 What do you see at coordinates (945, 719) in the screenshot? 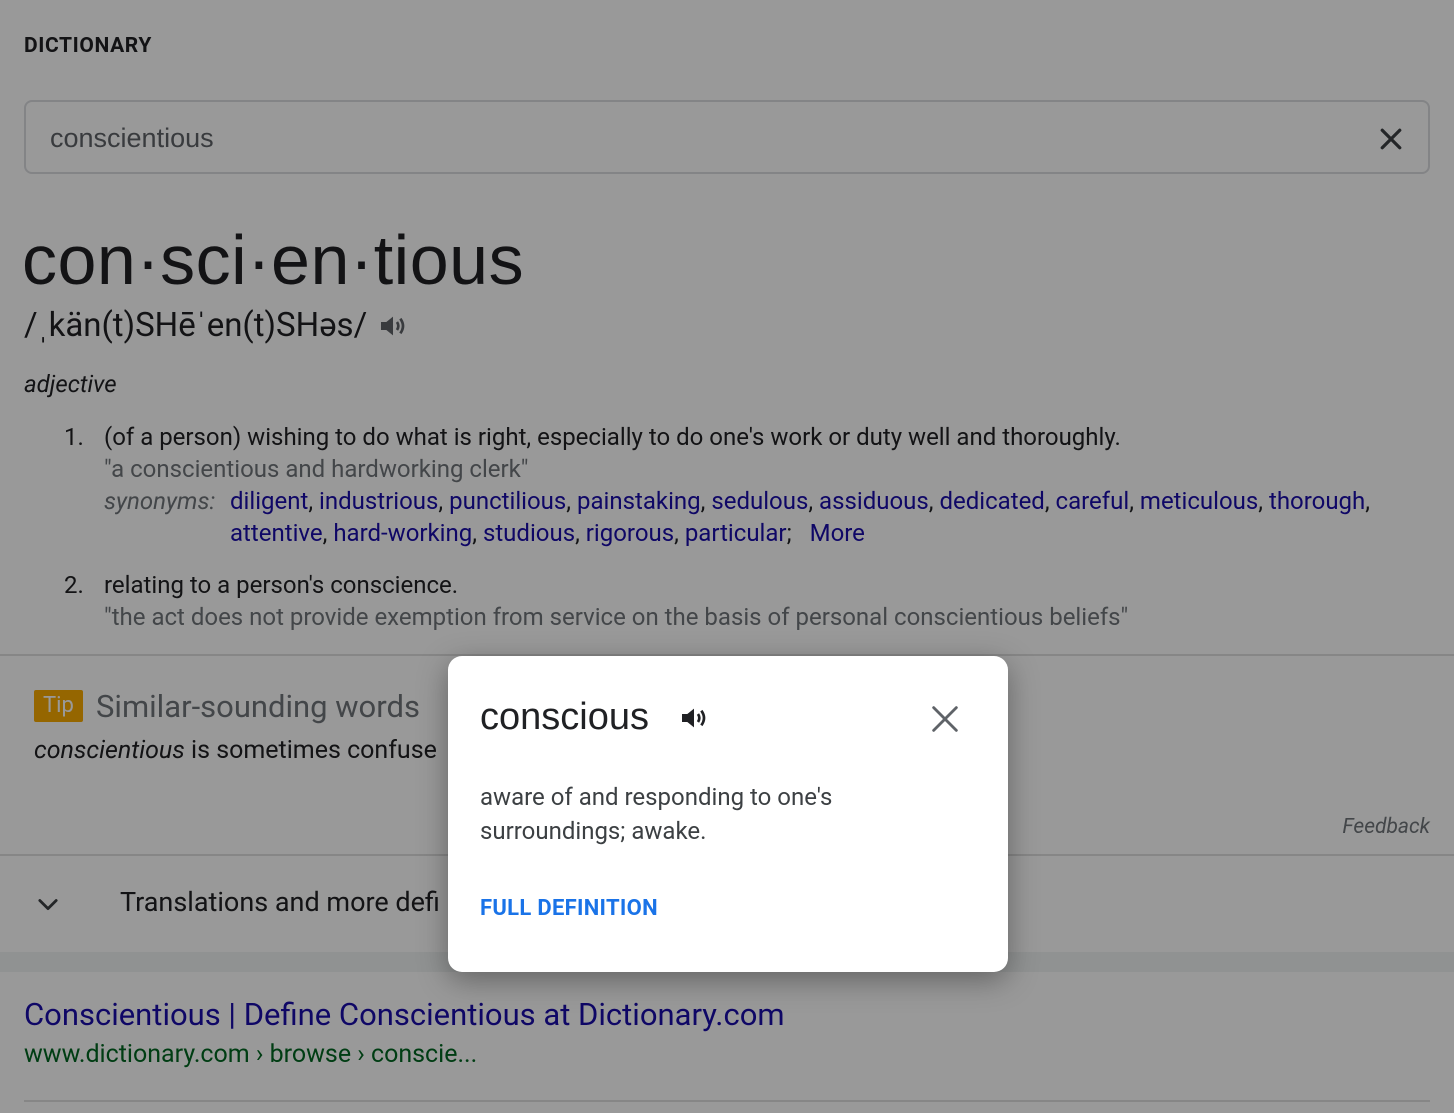
I see `close-icon` at bounding box center [945, 719].